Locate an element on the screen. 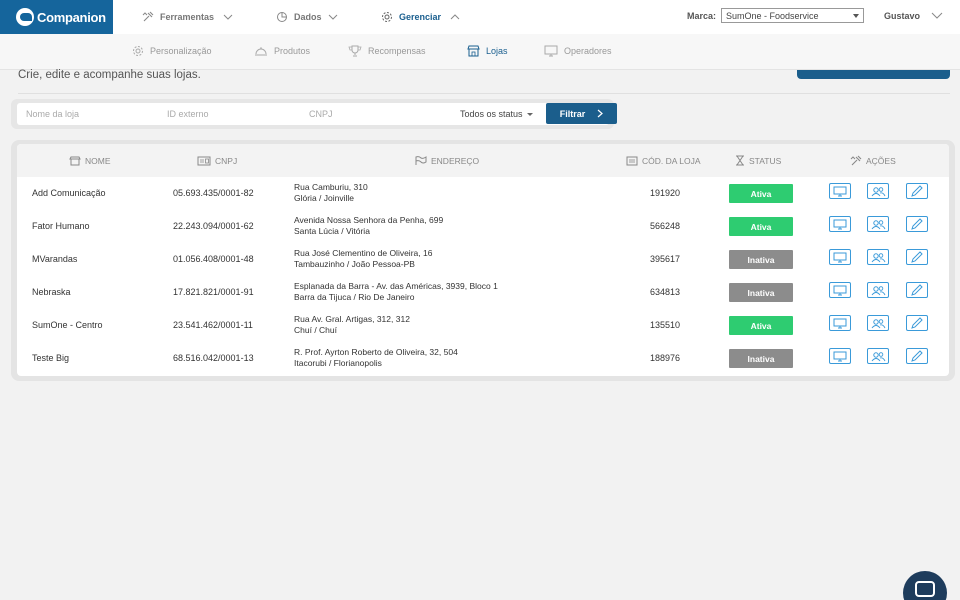  nav-dados: Dados is located at coordinates (310, 17).